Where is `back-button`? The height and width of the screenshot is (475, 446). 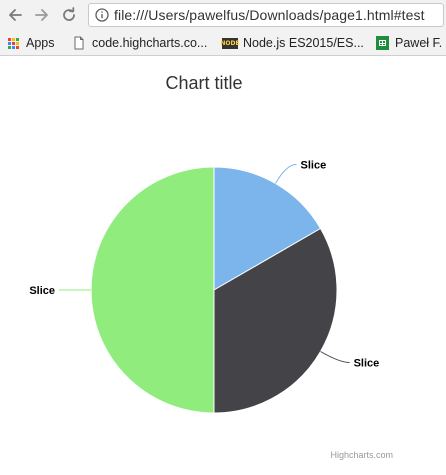 back-button is located at coordinates (15, 15).